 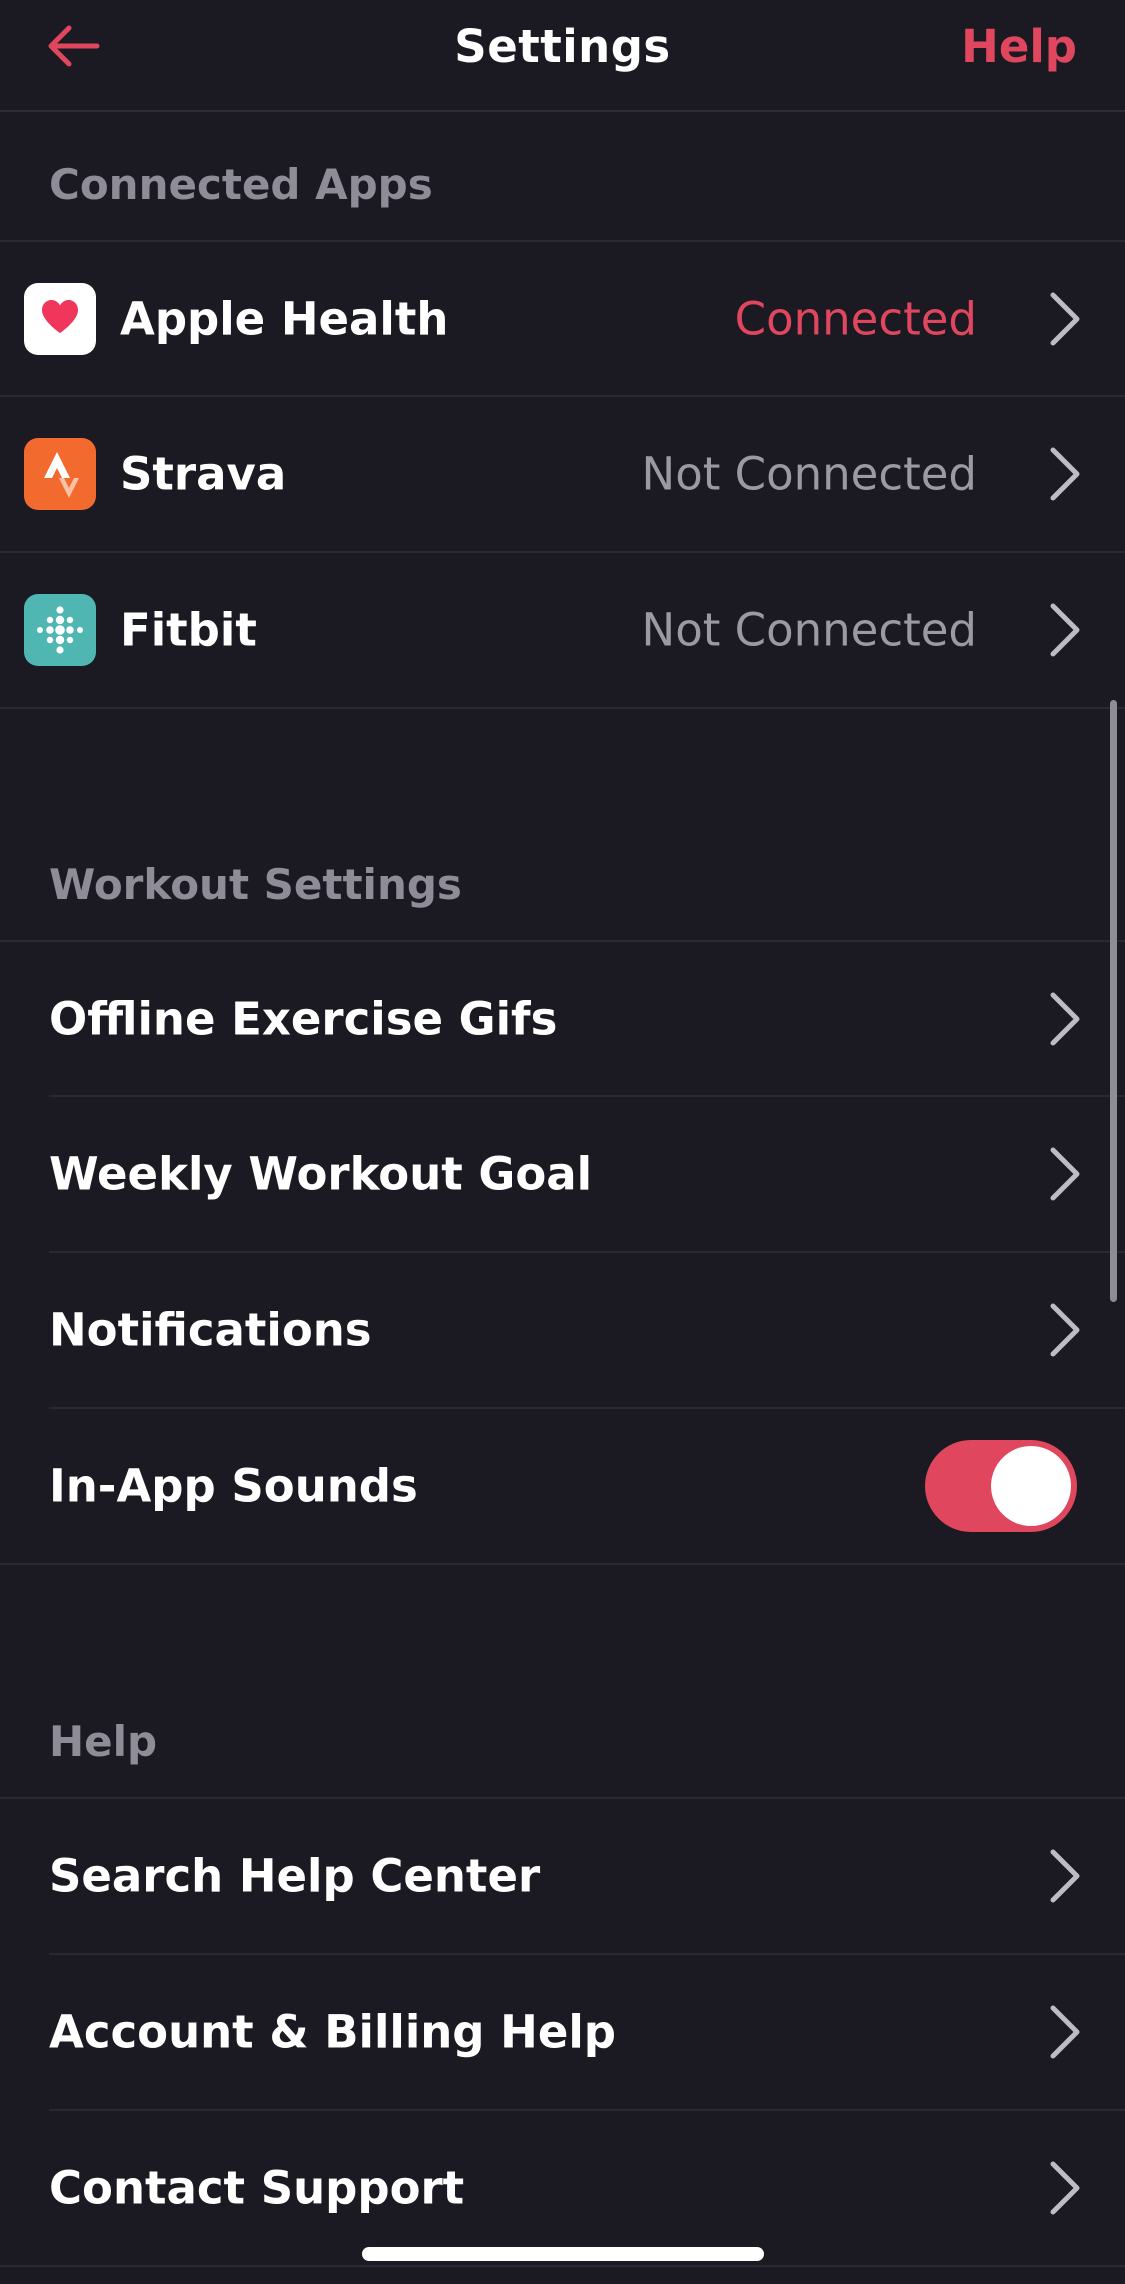 What do you see at coordinates (210, 1330) in the screenshot?
I see `row-label: Notifications` at bounding box center [210, 1330].